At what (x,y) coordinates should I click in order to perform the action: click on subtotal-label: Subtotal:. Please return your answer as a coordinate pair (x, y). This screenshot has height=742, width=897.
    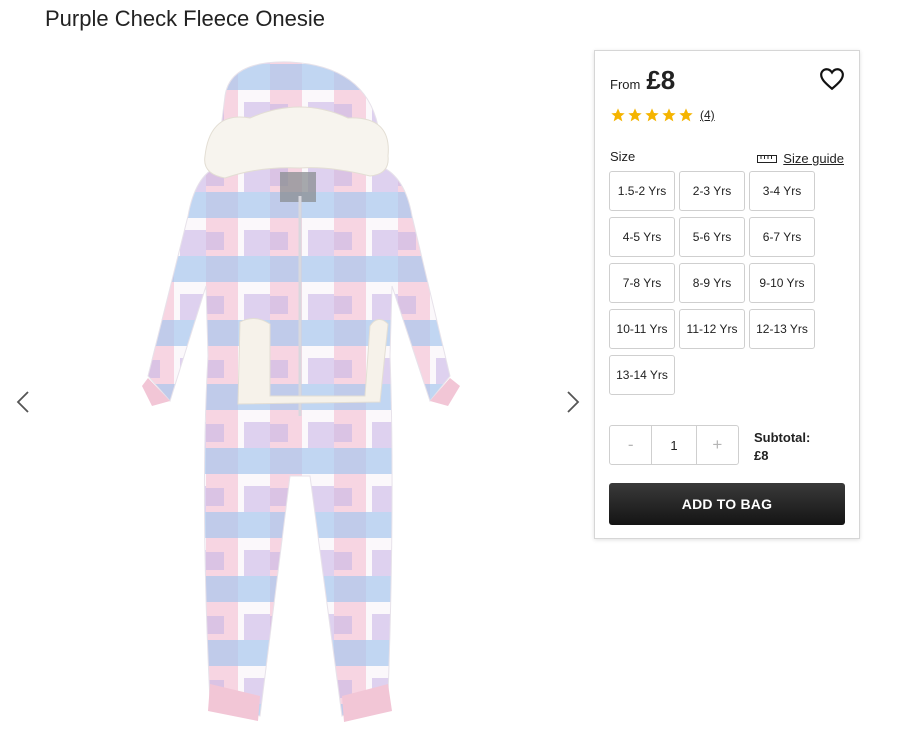
    Looking at the image, I should click on (782, 437).